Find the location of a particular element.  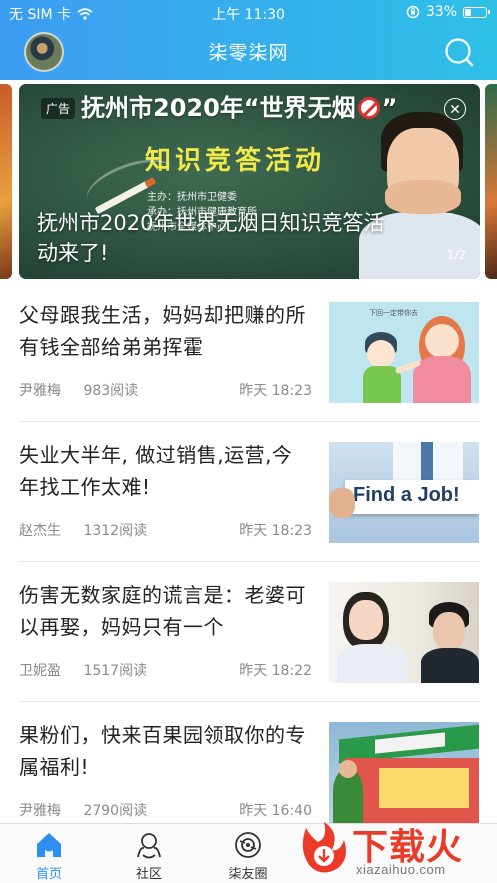

tab-label: 柒友圈 is located at coordinates (248, 874).